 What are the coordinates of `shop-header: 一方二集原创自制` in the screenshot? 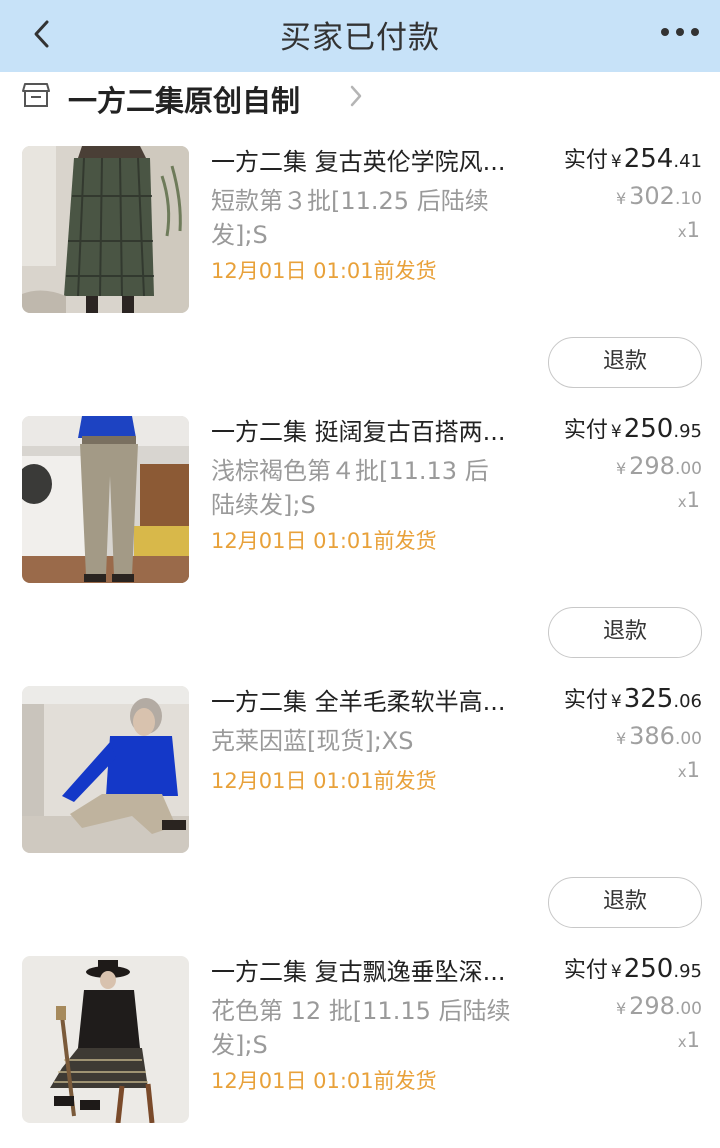 It's located at (222, 98).